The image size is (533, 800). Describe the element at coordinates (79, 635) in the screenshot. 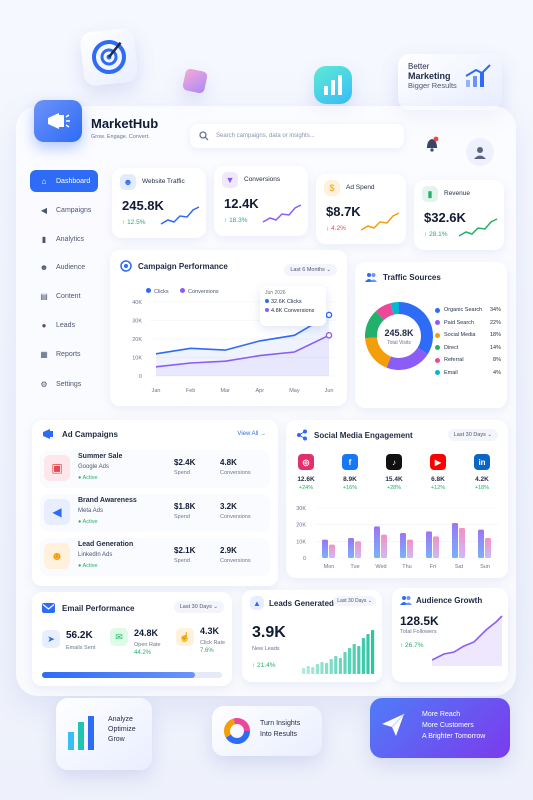

I see `emails-sent-value: 56.2K` at that location.